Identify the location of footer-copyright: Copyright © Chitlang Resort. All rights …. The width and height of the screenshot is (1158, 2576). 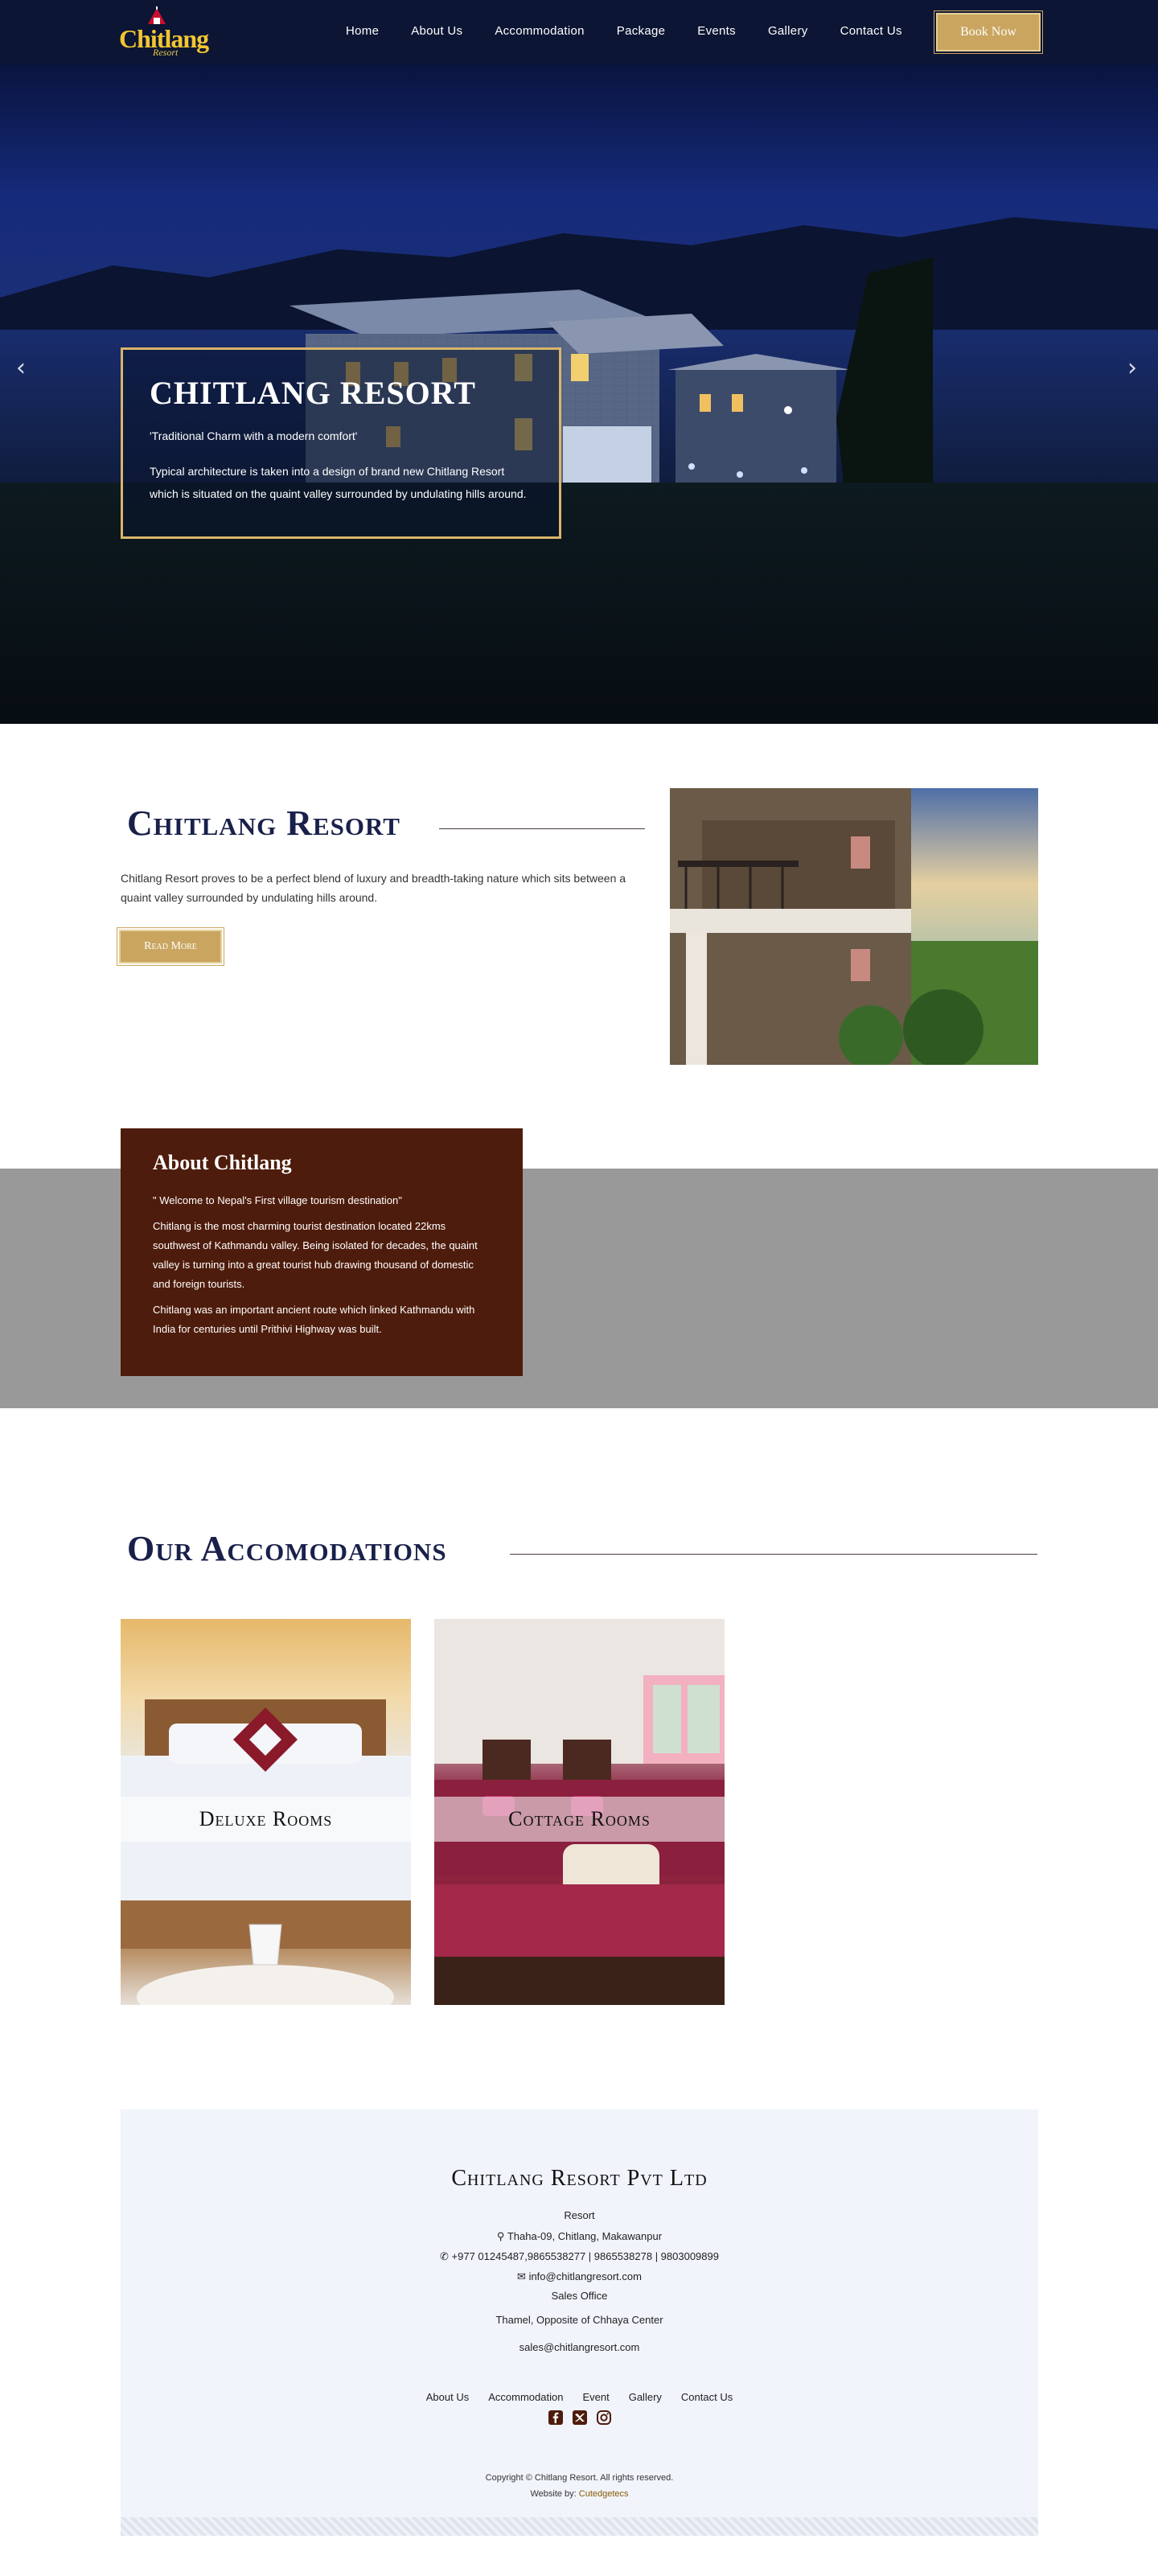
(579, 2478).